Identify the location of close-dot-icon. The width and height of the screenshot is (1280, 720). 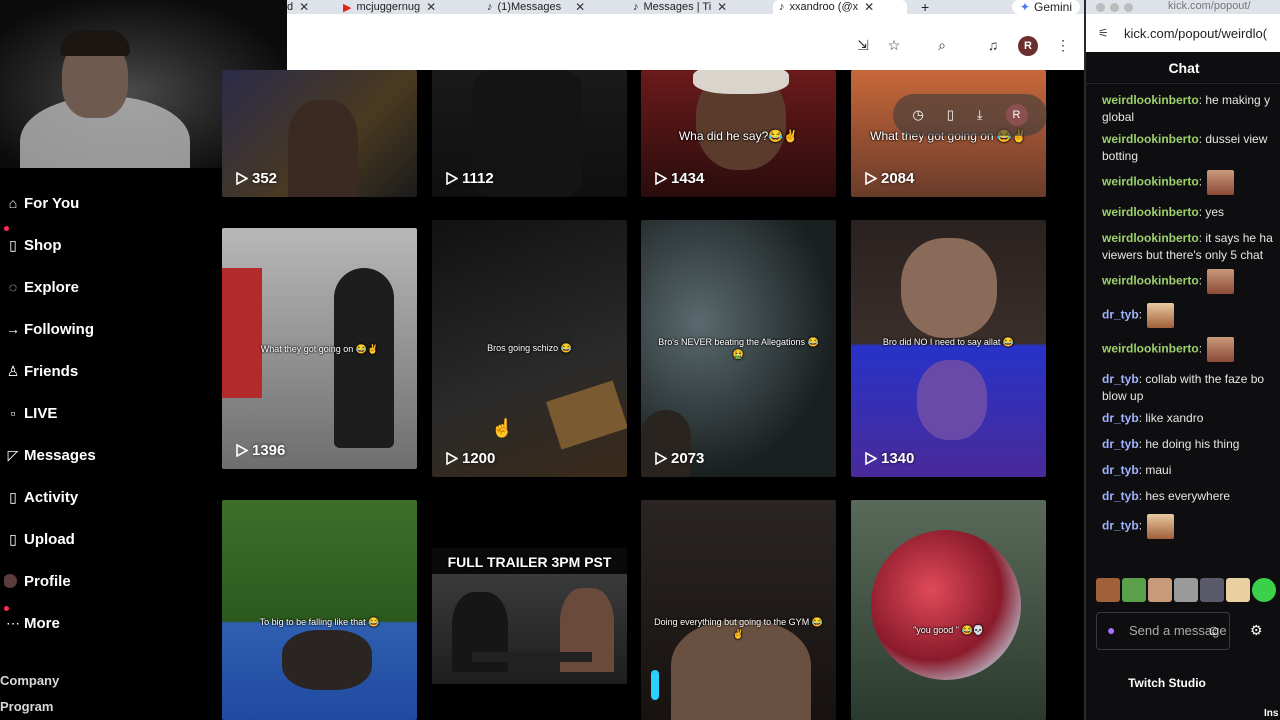
(1100, 7).